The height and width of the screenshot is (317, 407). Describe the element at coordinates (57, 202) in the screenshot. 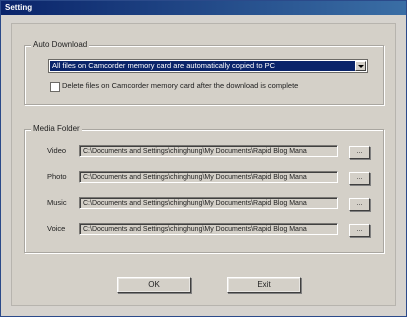

I see `music-label: Music` at that location.